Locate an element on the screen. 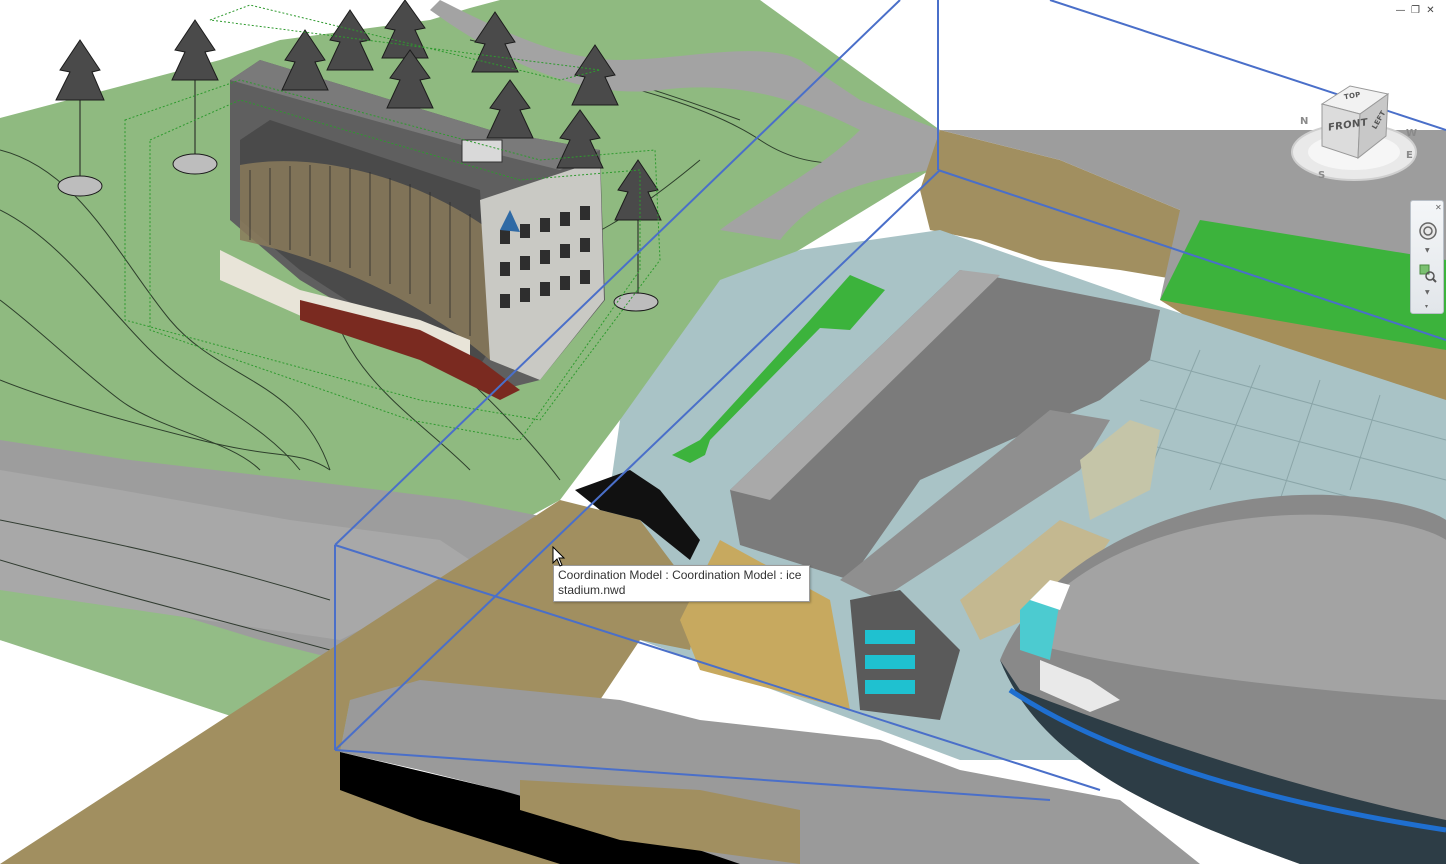 Image resolution: width=1446 pixels, height=864 pixels. compass-east: E is located at coordinates (1409, 155).